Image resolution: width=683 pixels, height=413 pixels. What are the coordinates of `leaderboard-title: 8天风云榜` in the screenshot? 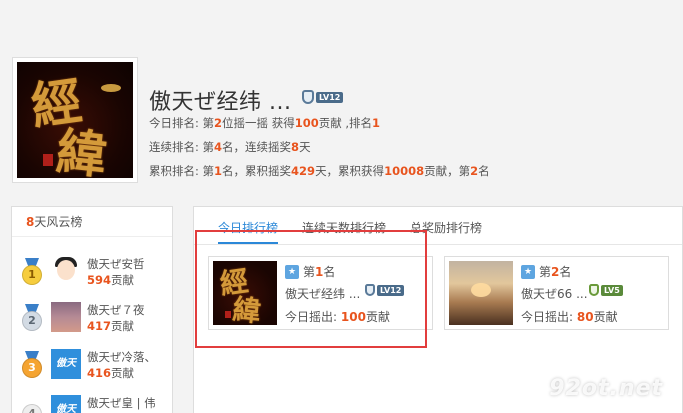 It's located at (92, 222).